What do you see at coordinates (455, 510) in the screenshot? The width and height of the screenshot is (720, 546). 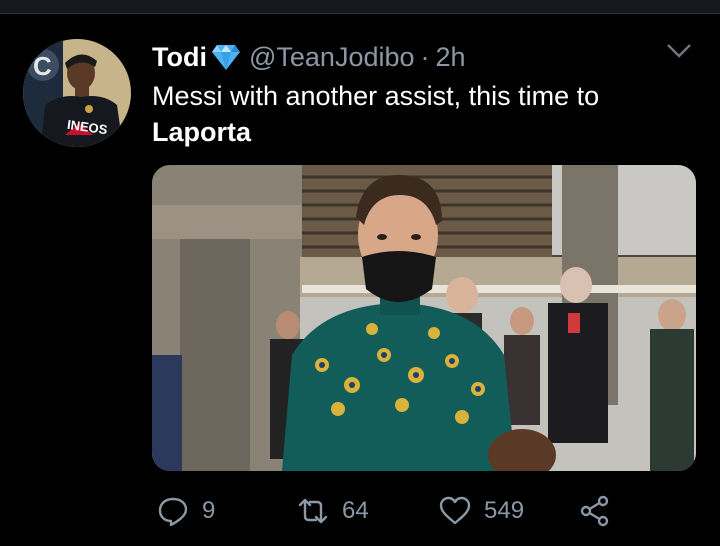 I see `heart-icon` at bounding box center [455, 510].